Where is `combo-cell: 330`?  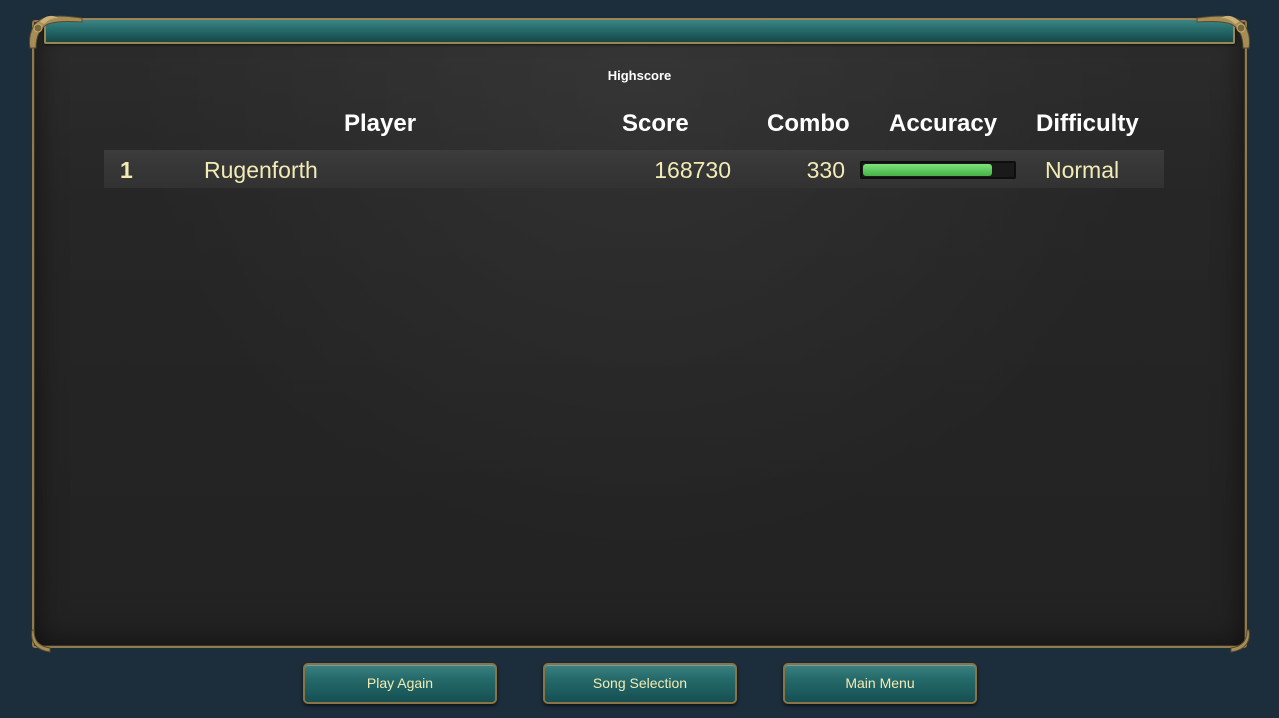
combo-cell: 330 is located at coordinates (825, 170).